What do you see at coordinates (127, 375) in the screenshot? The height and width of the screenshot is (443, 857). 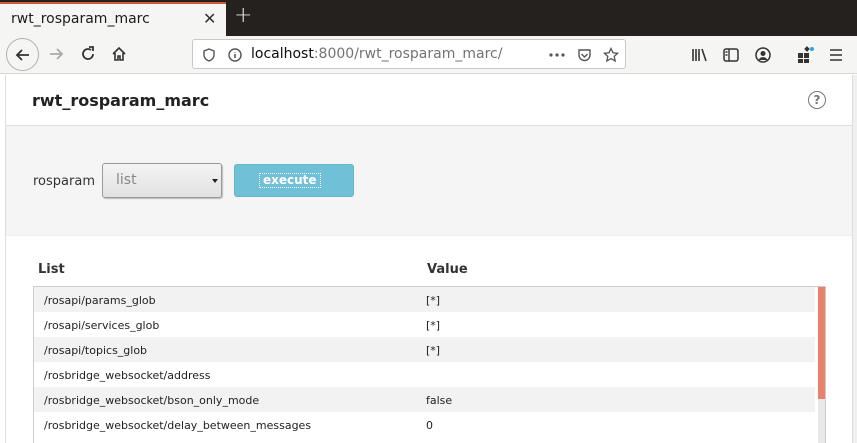 I see `param-key: /rosbridge_websocket/address` at bounding box center [127, 375].